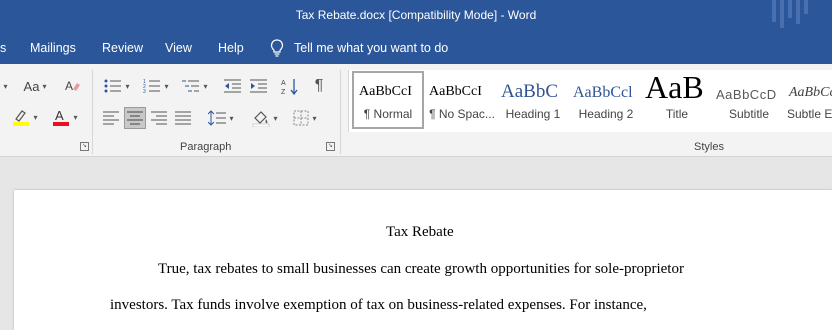 This screenshot has width=832, height=330. Describe the element at coordinates (790, 14) in the screenshot. I see `title-bar-decoration` at that location.